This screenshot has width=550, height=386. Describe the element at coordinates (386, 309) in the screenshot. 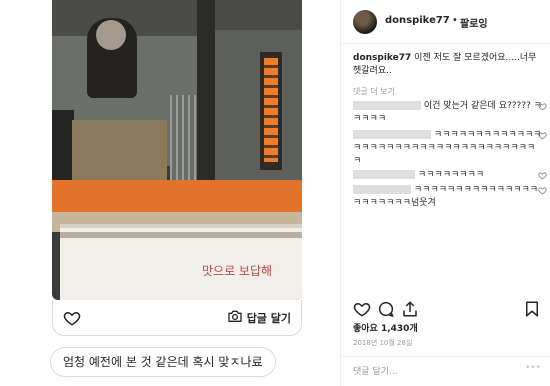

I see `comment-icon` at that location.